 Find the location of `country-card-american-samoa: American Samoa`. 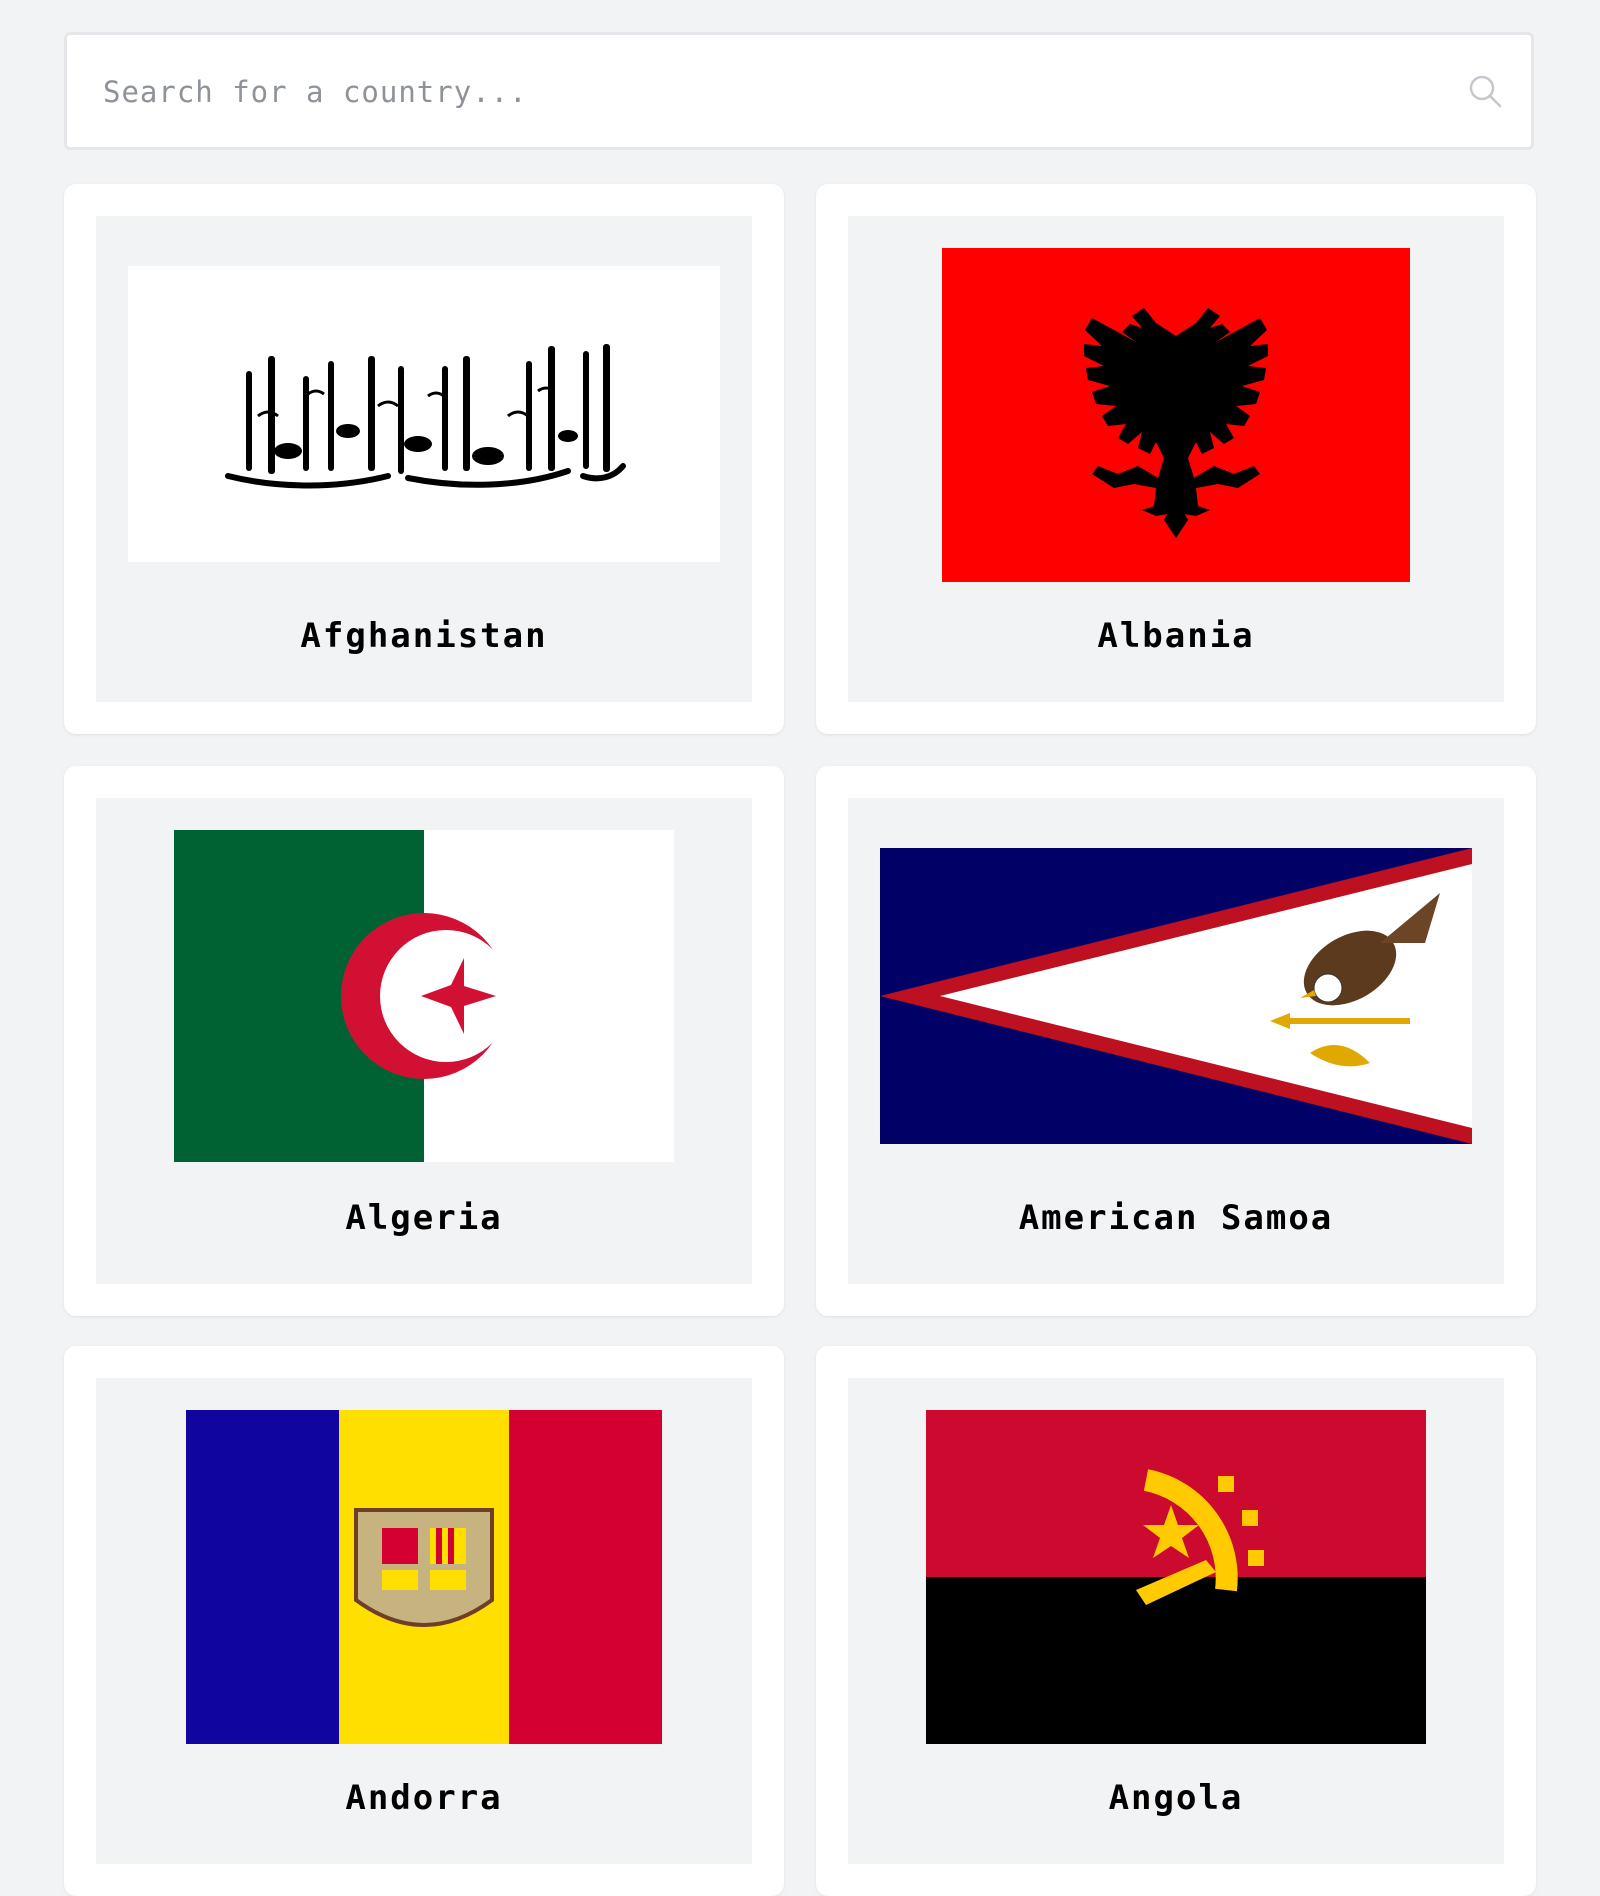

country-card-american-samoa: American Samoa is located at coordinates (1176, 1041).